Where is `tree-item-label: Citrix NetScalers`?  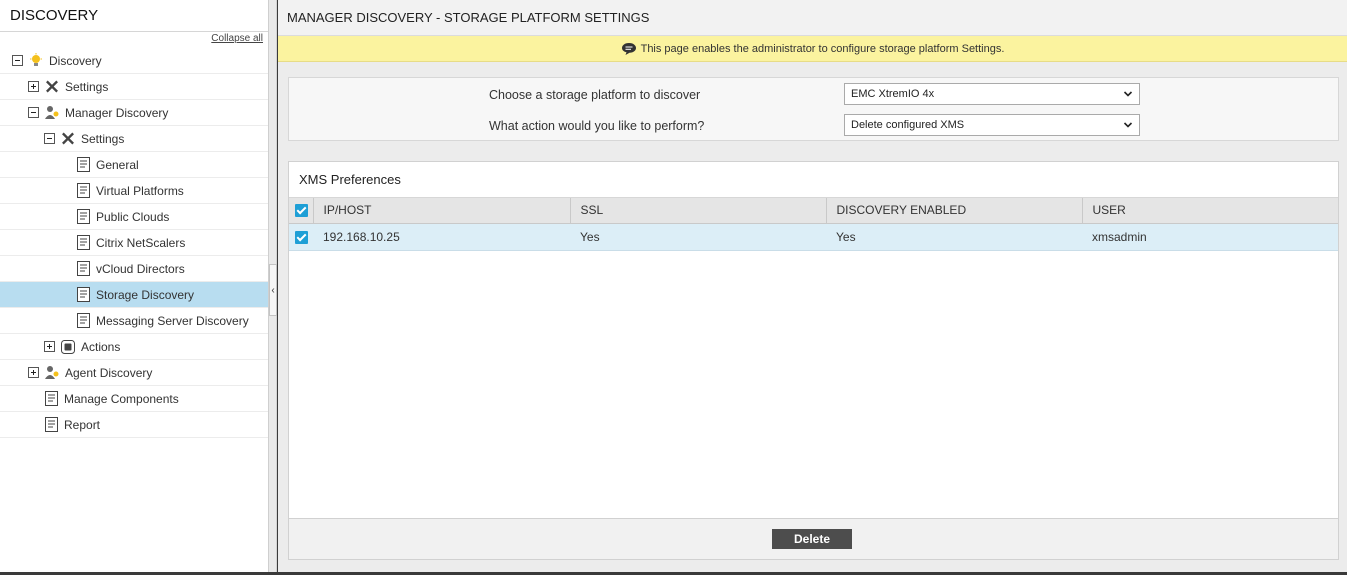
tree-item-label: Citrix NetScalers is located at coordinates (141, 242).